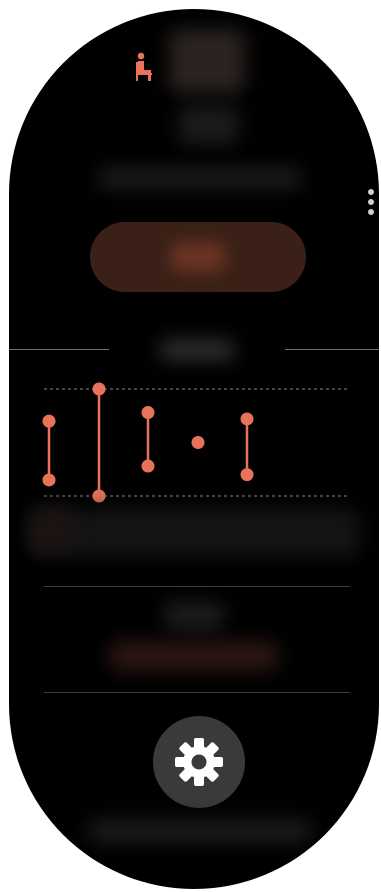 The image size is (381, 892). What do you see at coordinates (59, 349) in the screenshot?
I see `section-divider-left` at bounding box center [59, 349].